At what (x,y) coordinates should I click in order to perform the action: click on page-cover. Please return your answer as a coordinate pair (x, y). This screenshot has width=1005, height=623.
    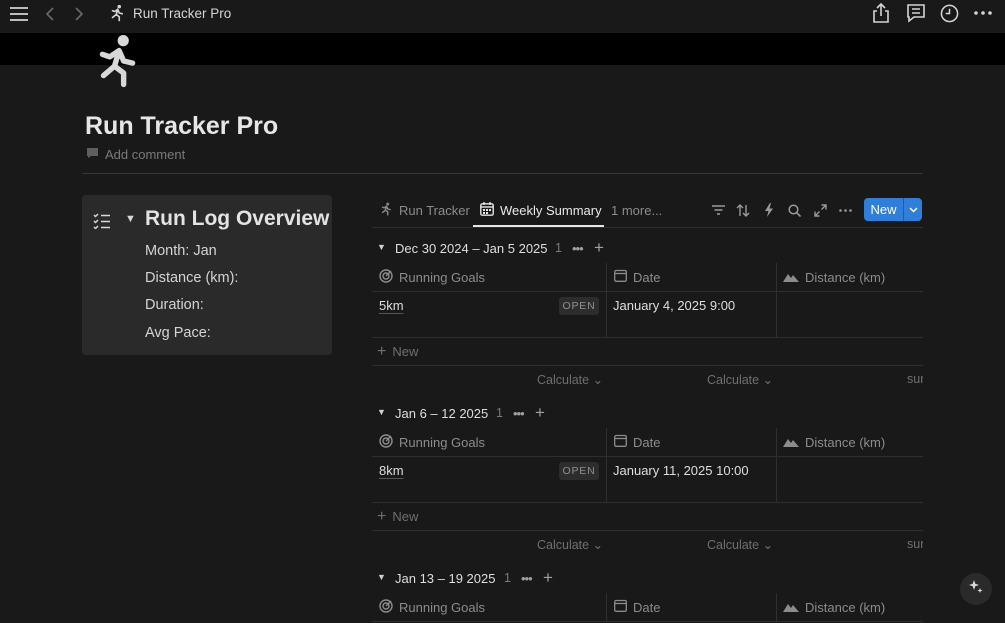
    Looking at the image, I should click on (502, 49).